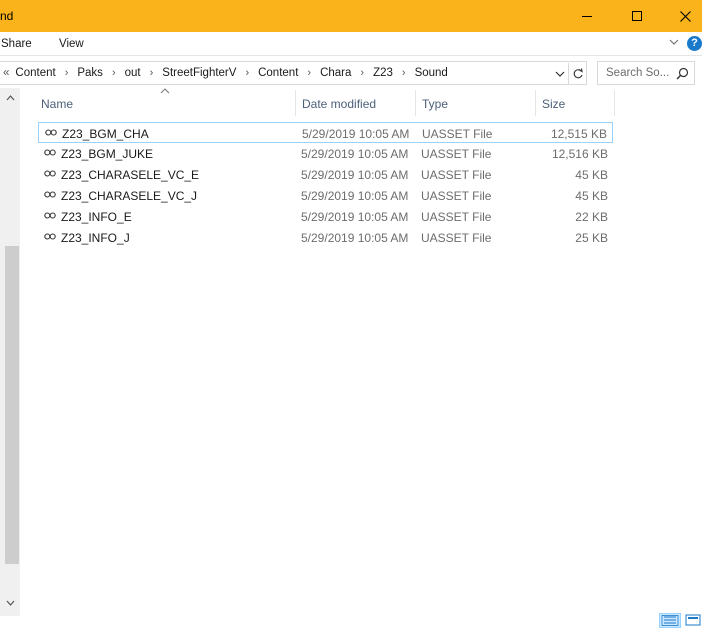  I want to click on expand-ribbon-icon, so click(674, 42).